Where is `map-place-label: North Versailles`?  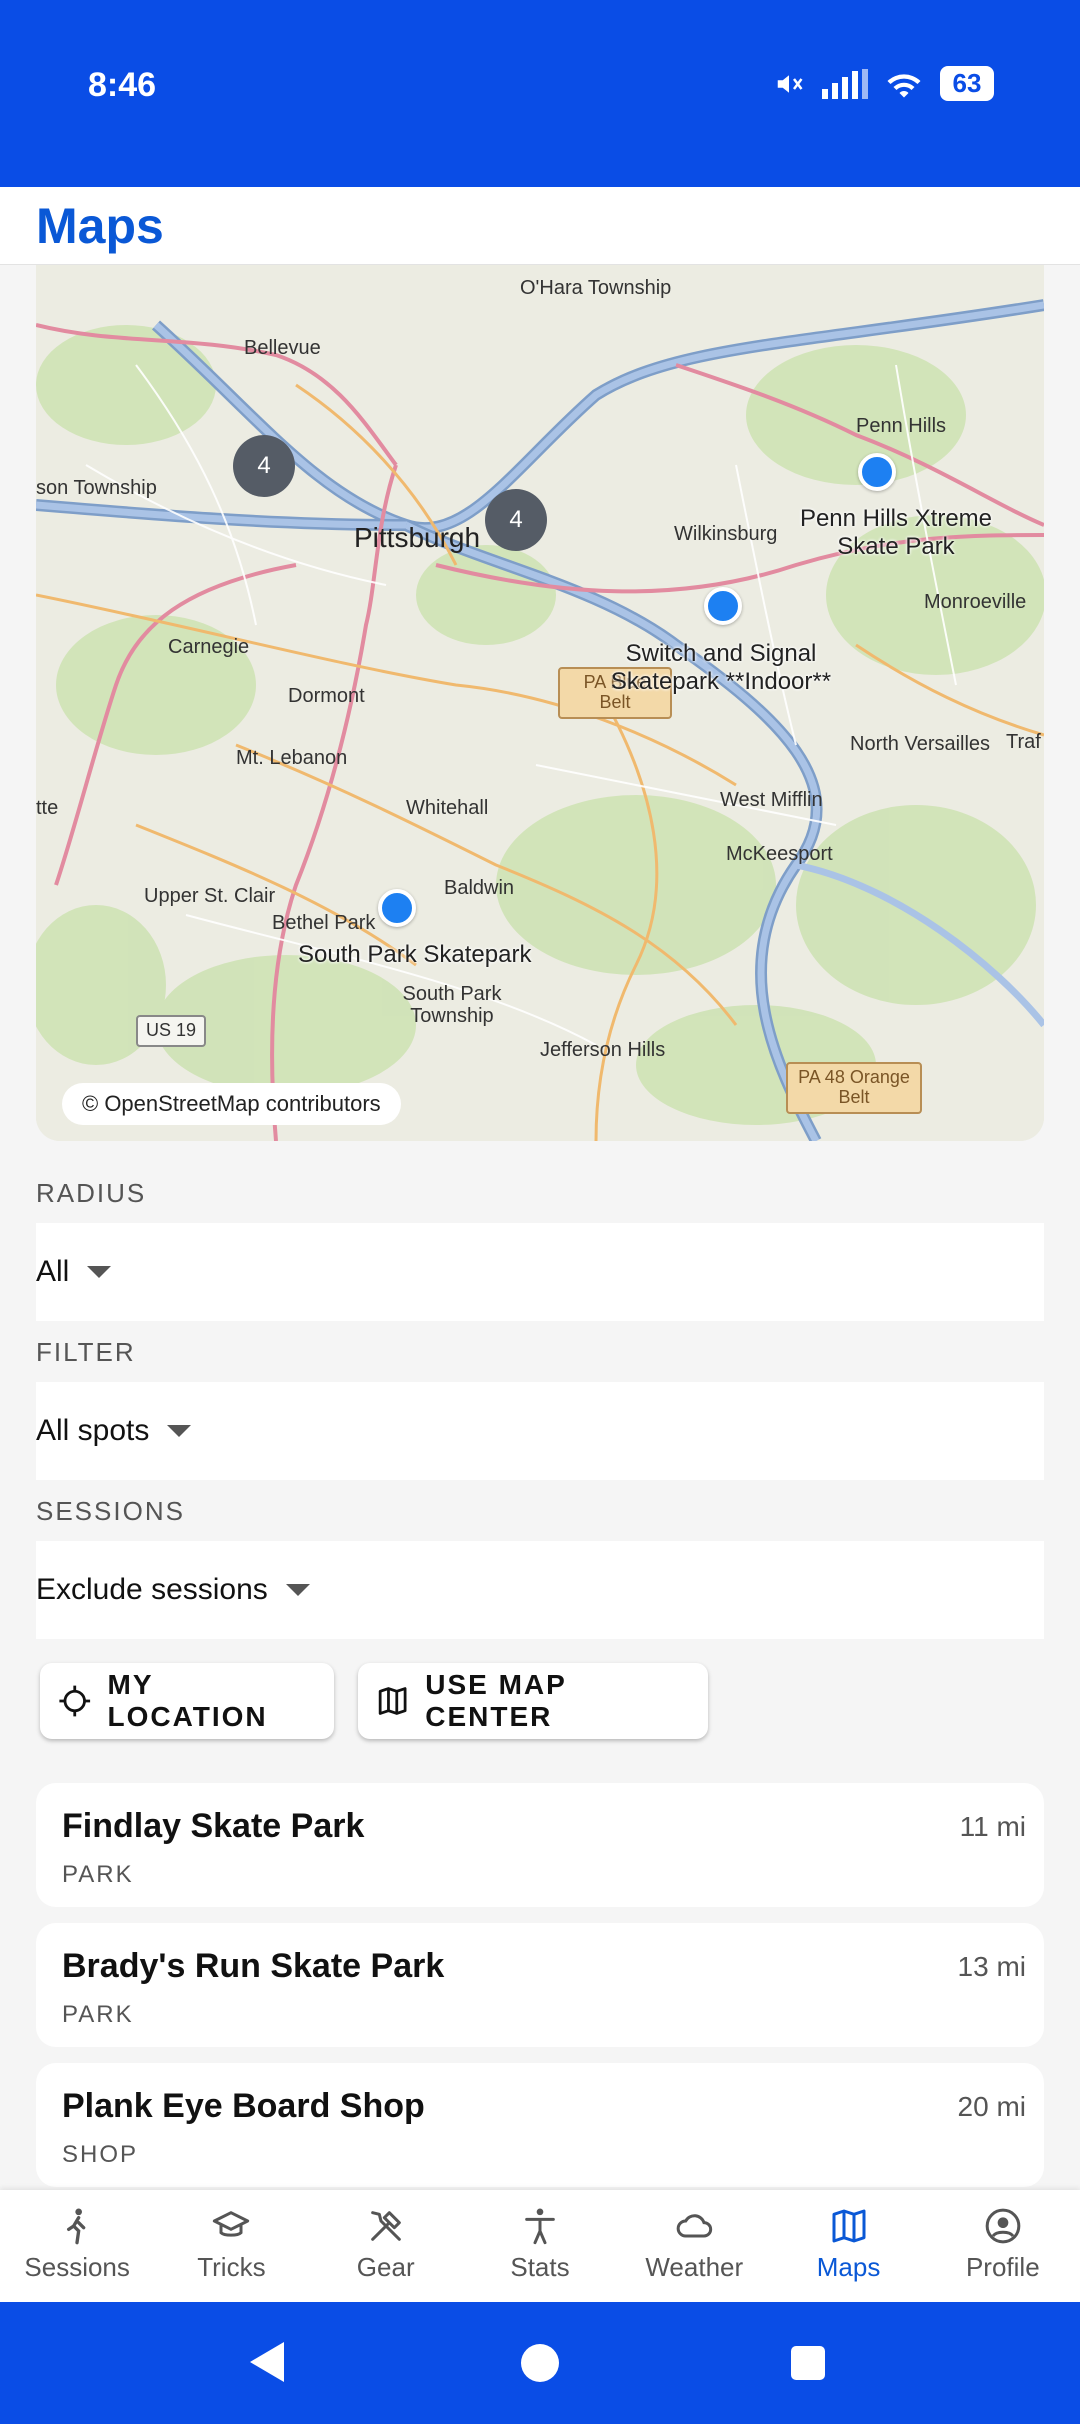
map-place-label: North Versailles is located at coordinates (920, 744).